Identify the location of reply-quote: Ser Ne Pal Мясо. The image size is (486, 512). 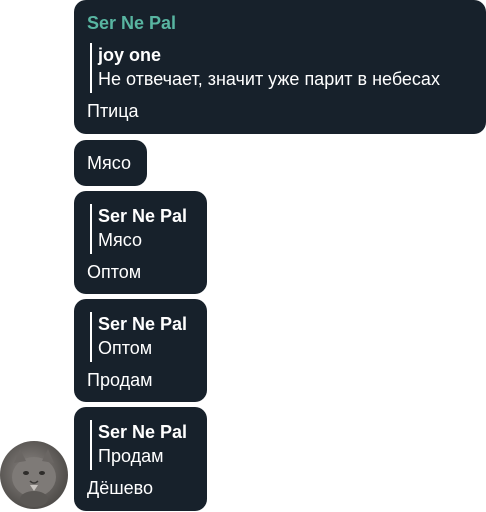
(138, 229).